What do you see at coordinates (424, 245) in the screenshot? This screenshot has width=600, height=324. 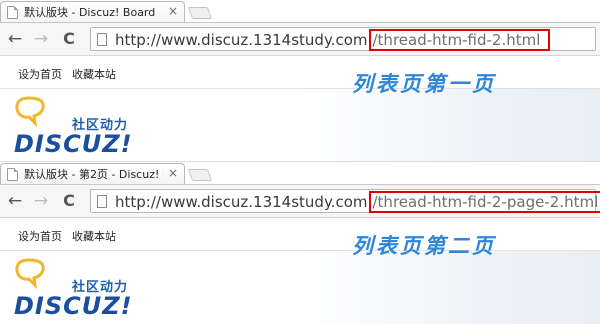 I see `annotation-label: 列表页第二页` at bounding box center [424, 245].